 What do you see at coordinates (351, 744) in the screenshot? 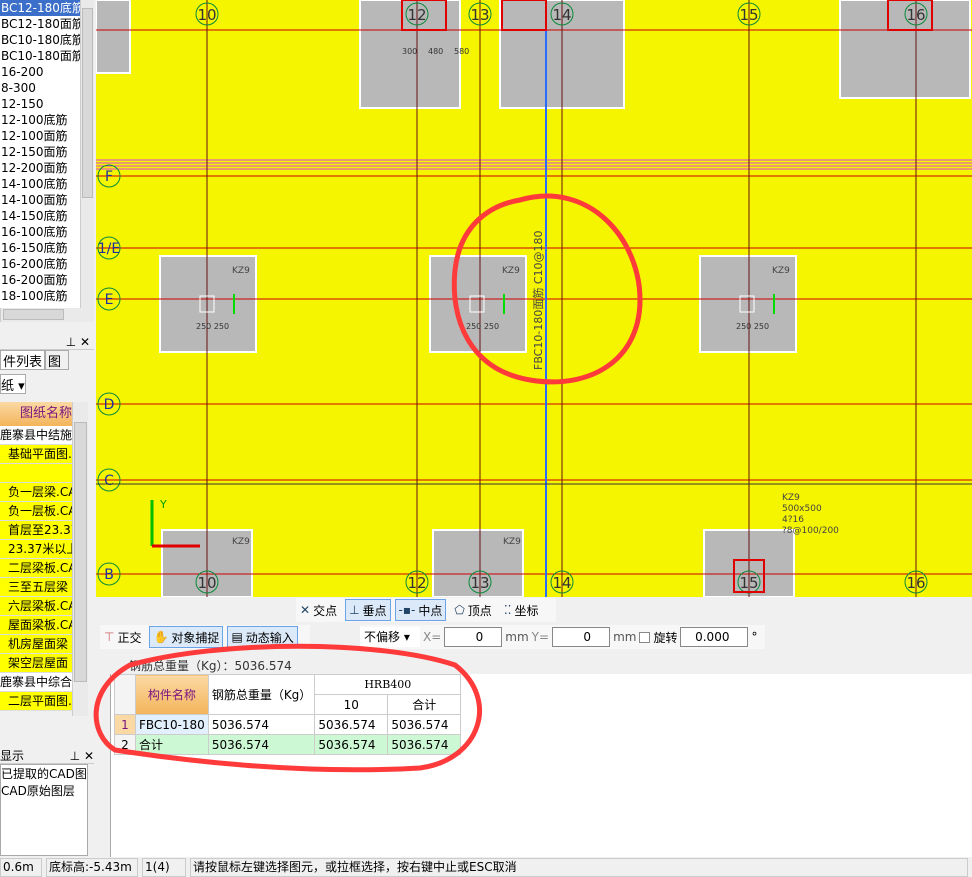
I see `cell-d10: 5036.574` at bounding box center [351, 744].